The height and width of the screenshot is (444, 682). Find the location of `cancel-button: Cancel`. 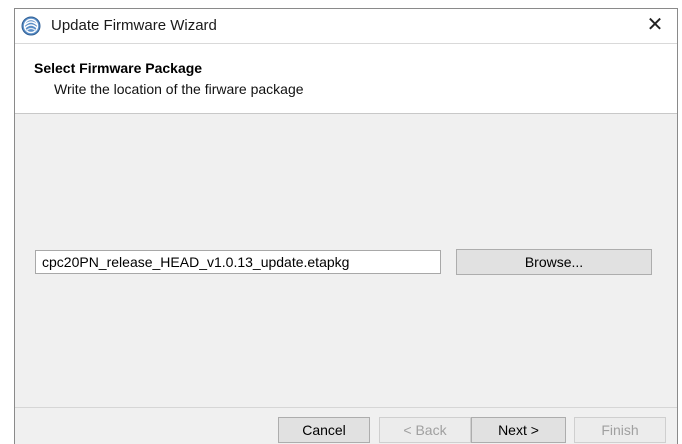

cancel-button: Cancel is located at coordinates (324, 430).